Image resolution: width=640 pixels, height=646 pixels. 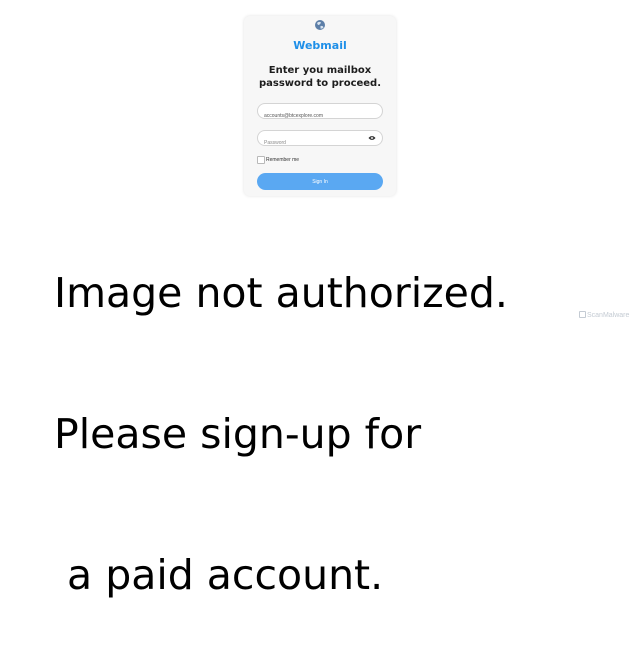 I want to click on password-field-wrapper, so click(x=320, y=140).